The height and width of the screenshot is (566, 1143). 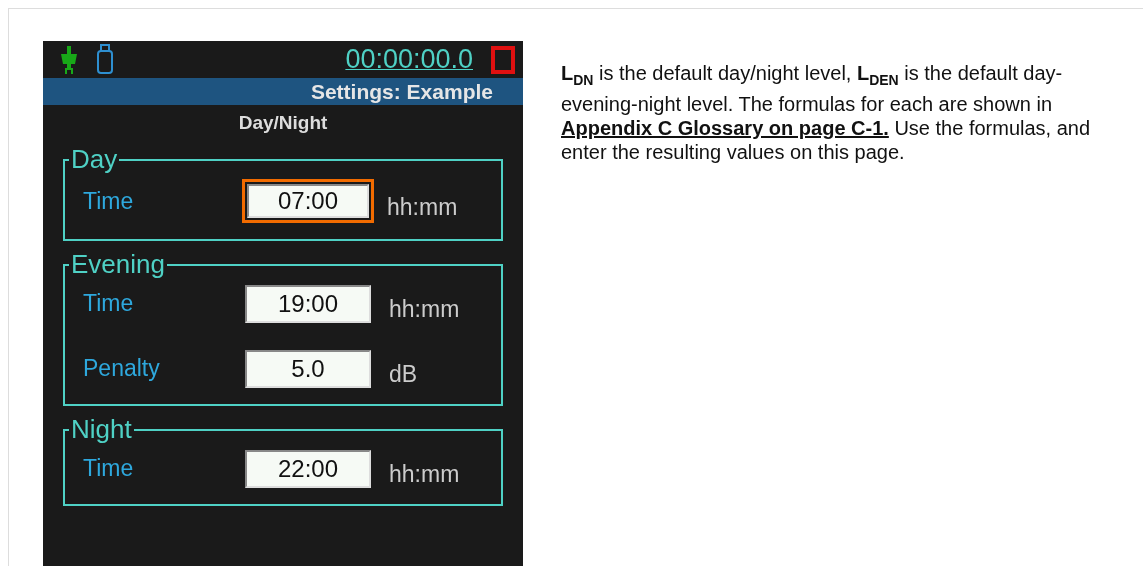 I want to click on input-field: 22:00, so click(x=308, y=468).